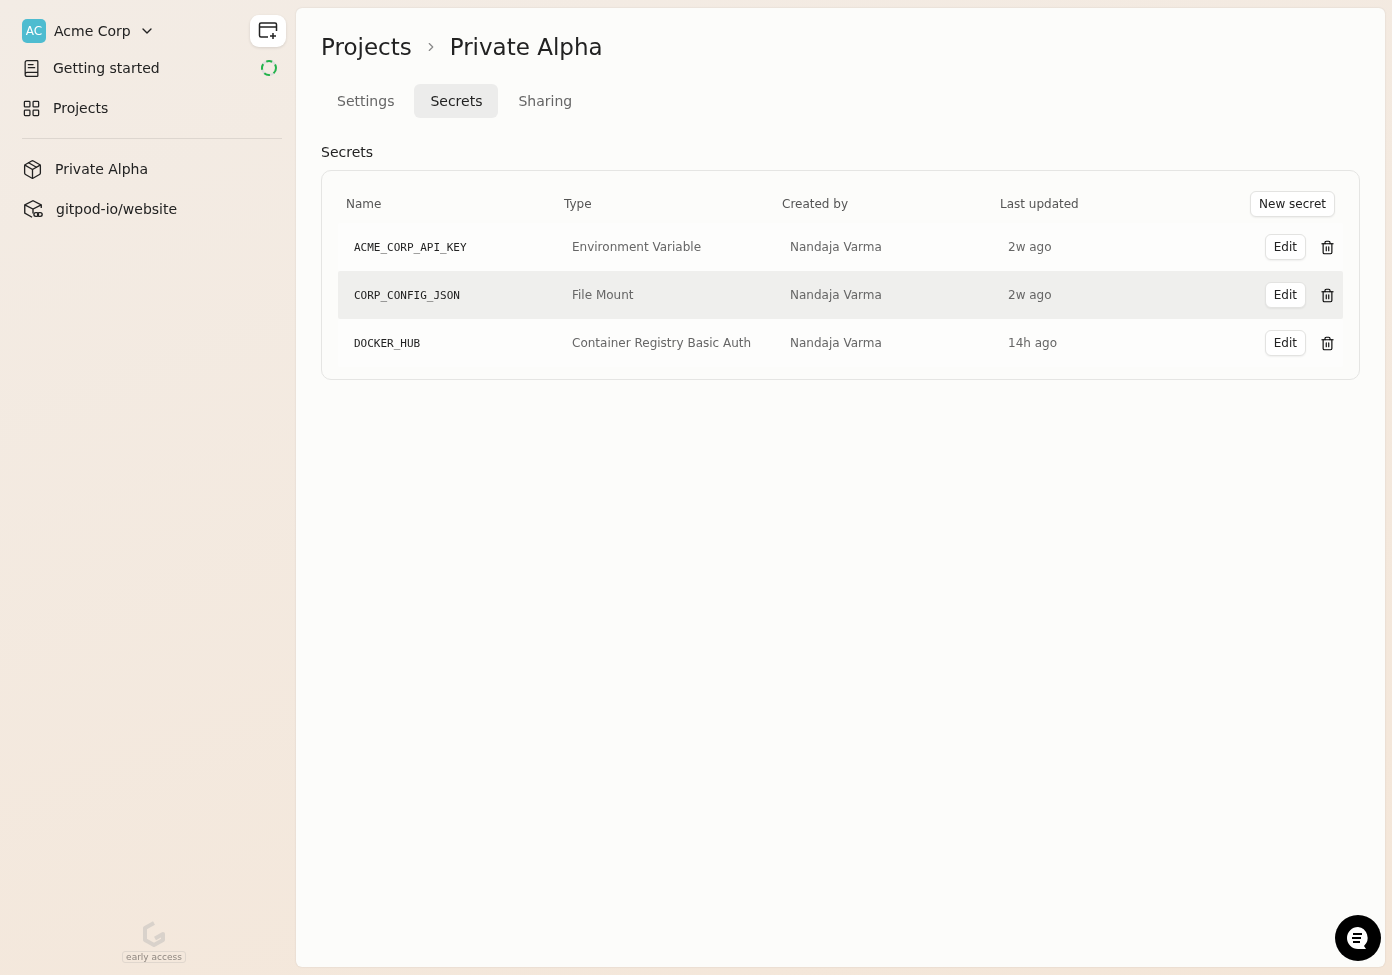  I want to click on table-cell-text: 14h ago, so click(1033, 343).